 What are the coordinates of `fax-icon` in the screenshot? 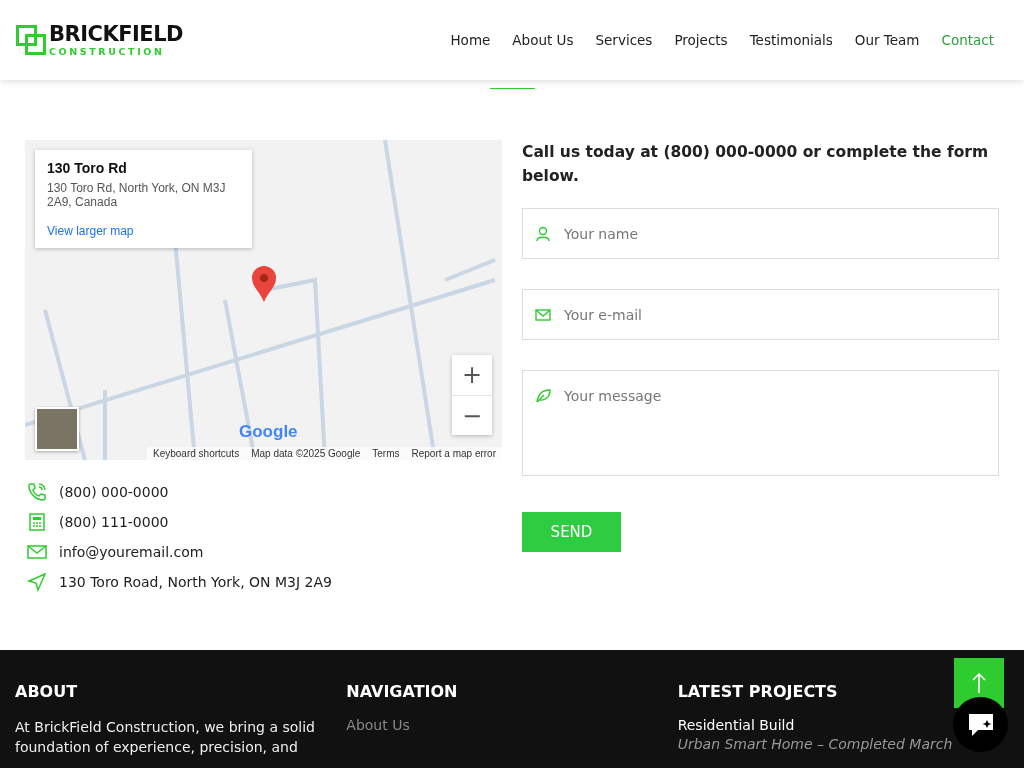 It's located at (37, 522).